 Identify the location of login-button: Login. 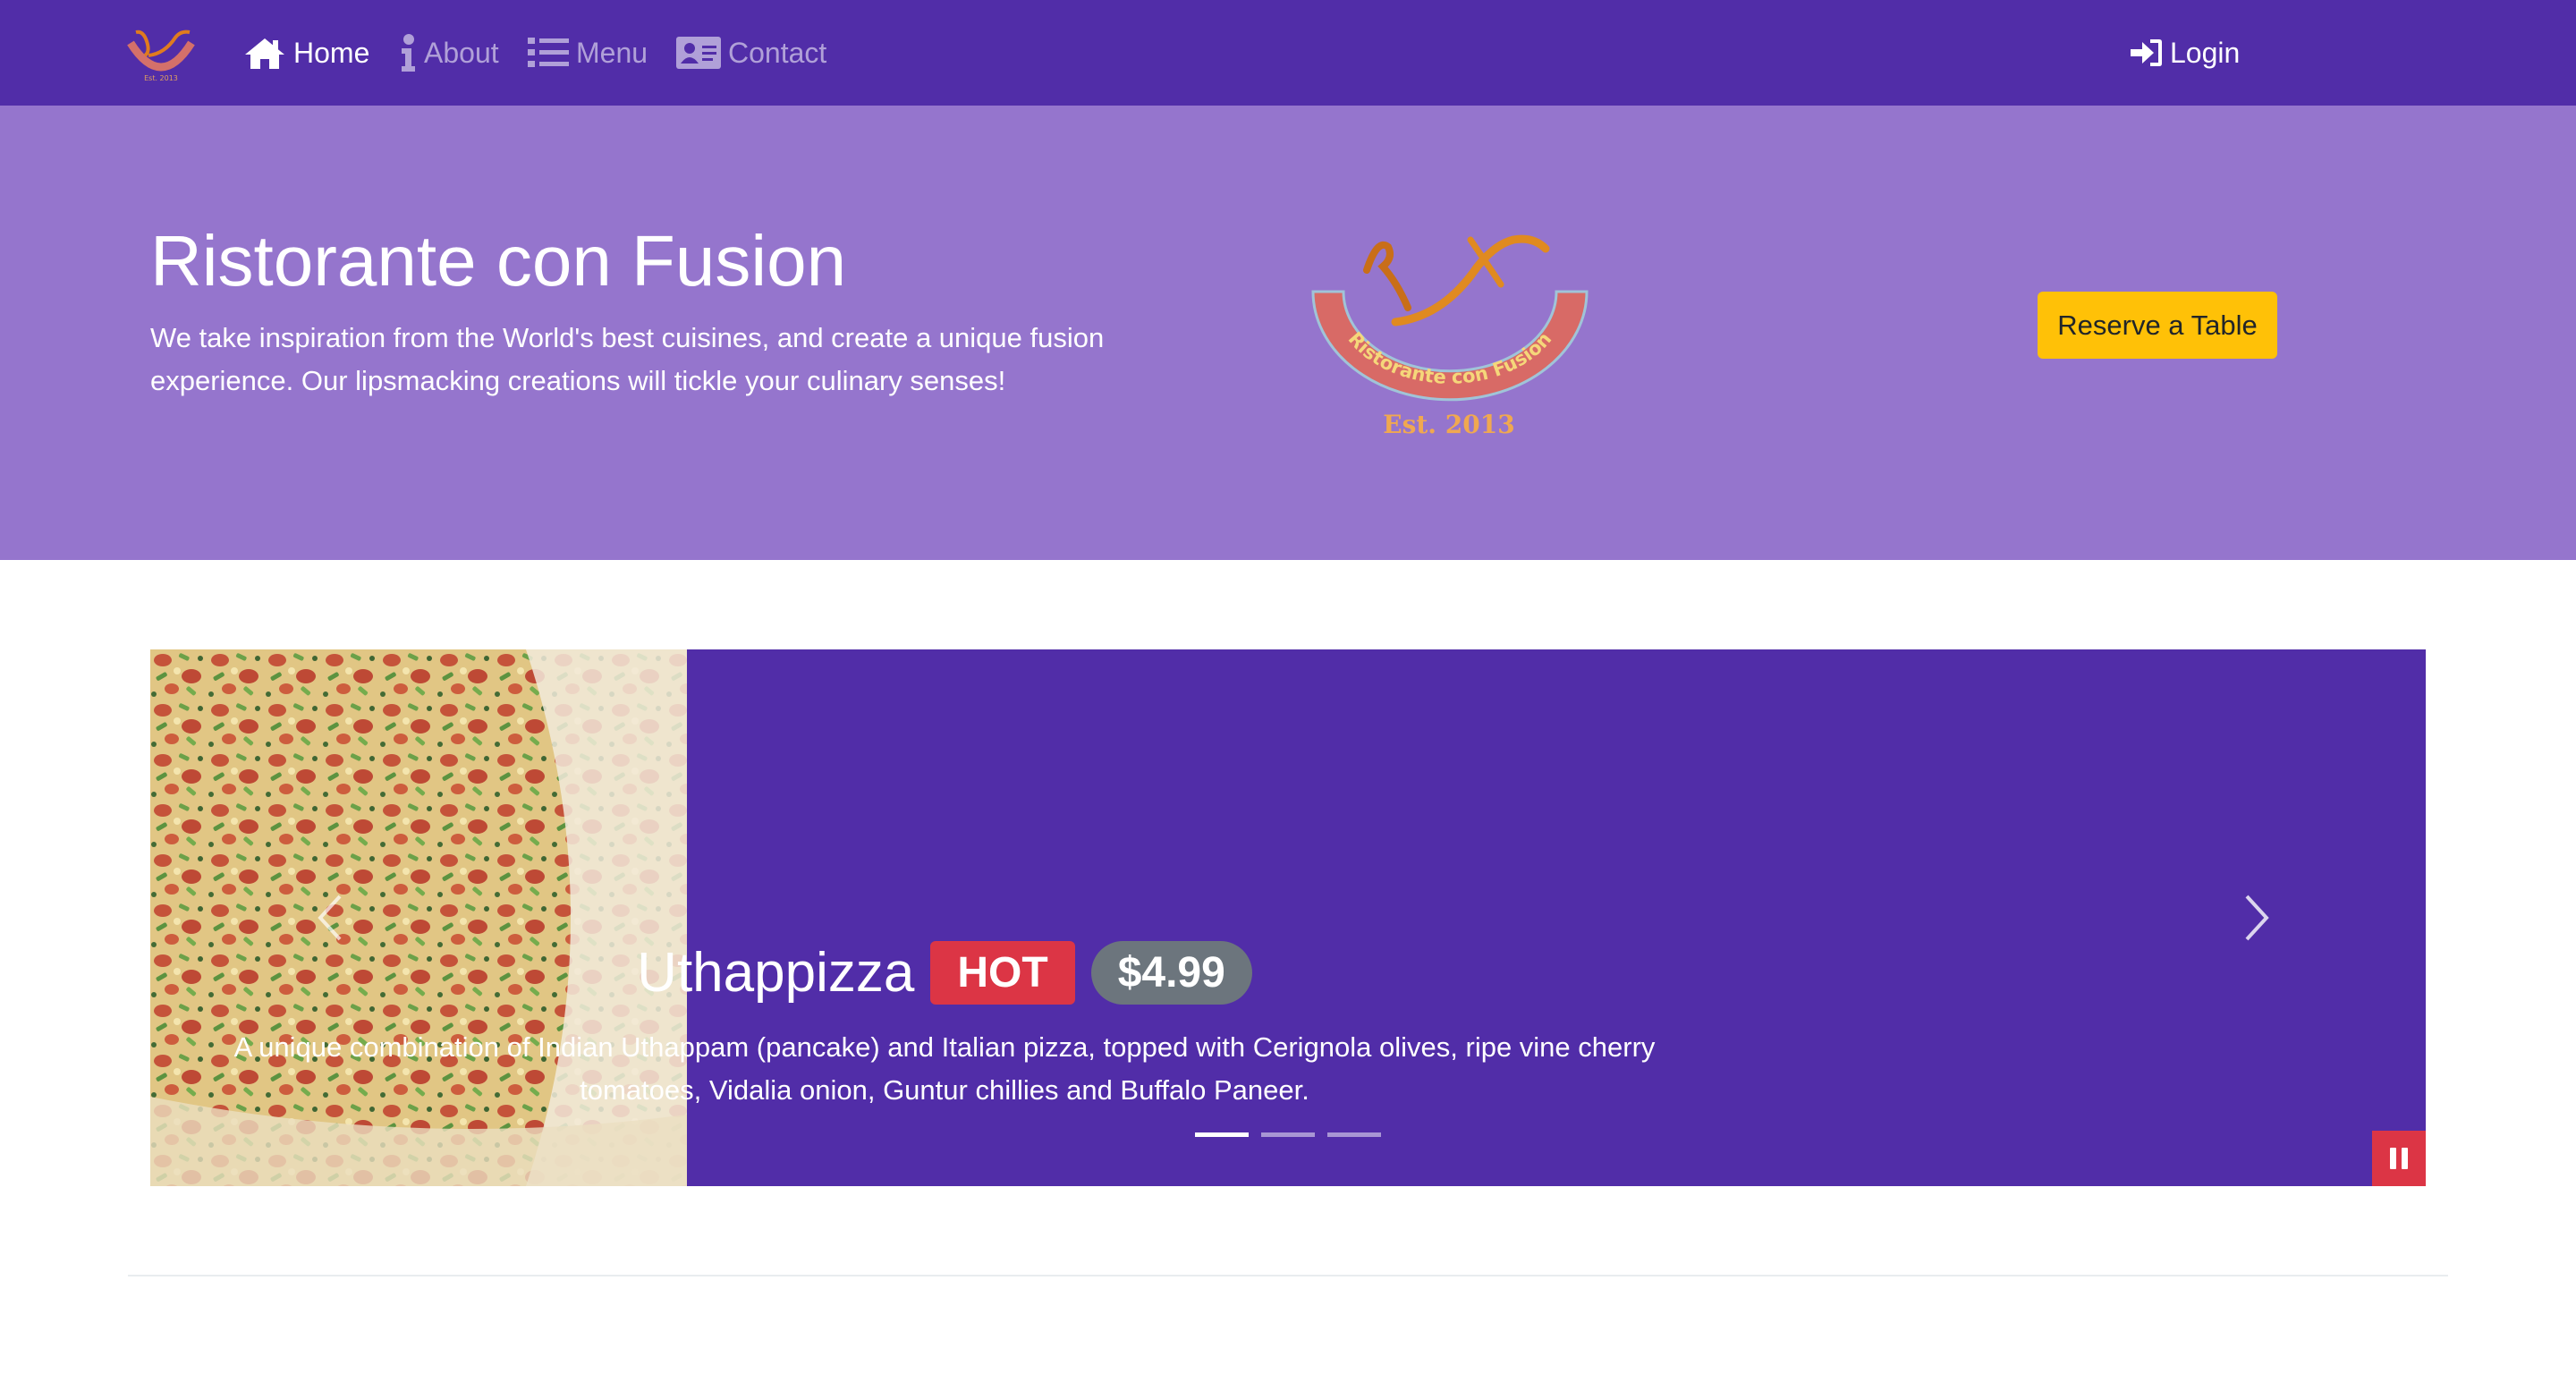
(2185, 53).